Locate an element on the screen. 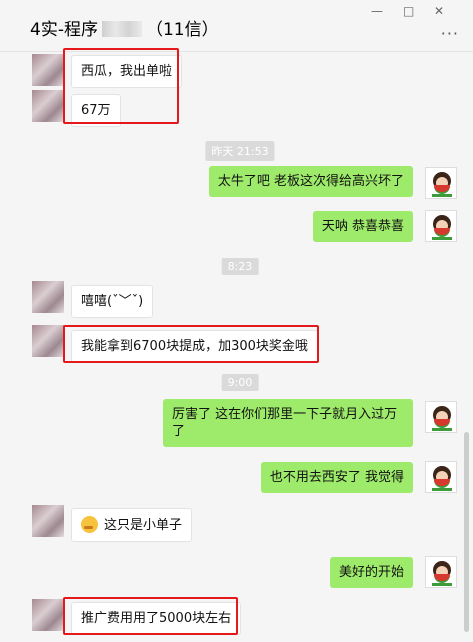  message-bubble-outgoing: 也不用去西安了 我觉得 is located at coordinates (336, 477).